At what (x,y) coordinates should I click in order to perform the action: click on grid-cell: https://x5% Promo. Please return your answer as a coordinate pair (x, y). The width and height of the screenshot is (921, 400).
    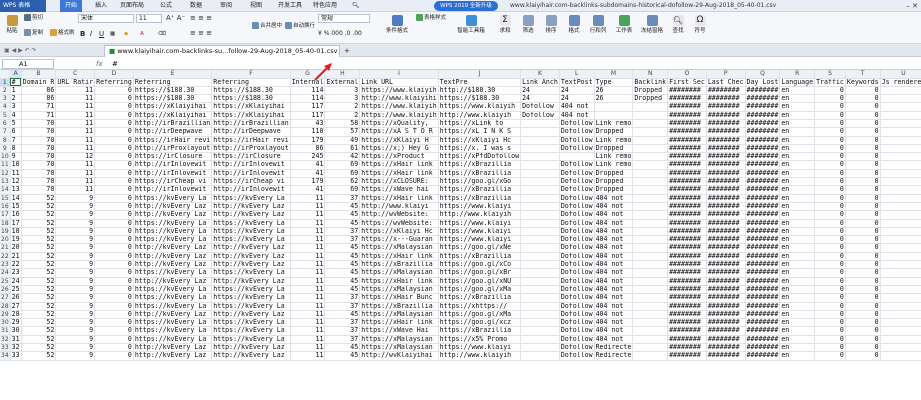
    Looking at the image, I should click on (480, 340).